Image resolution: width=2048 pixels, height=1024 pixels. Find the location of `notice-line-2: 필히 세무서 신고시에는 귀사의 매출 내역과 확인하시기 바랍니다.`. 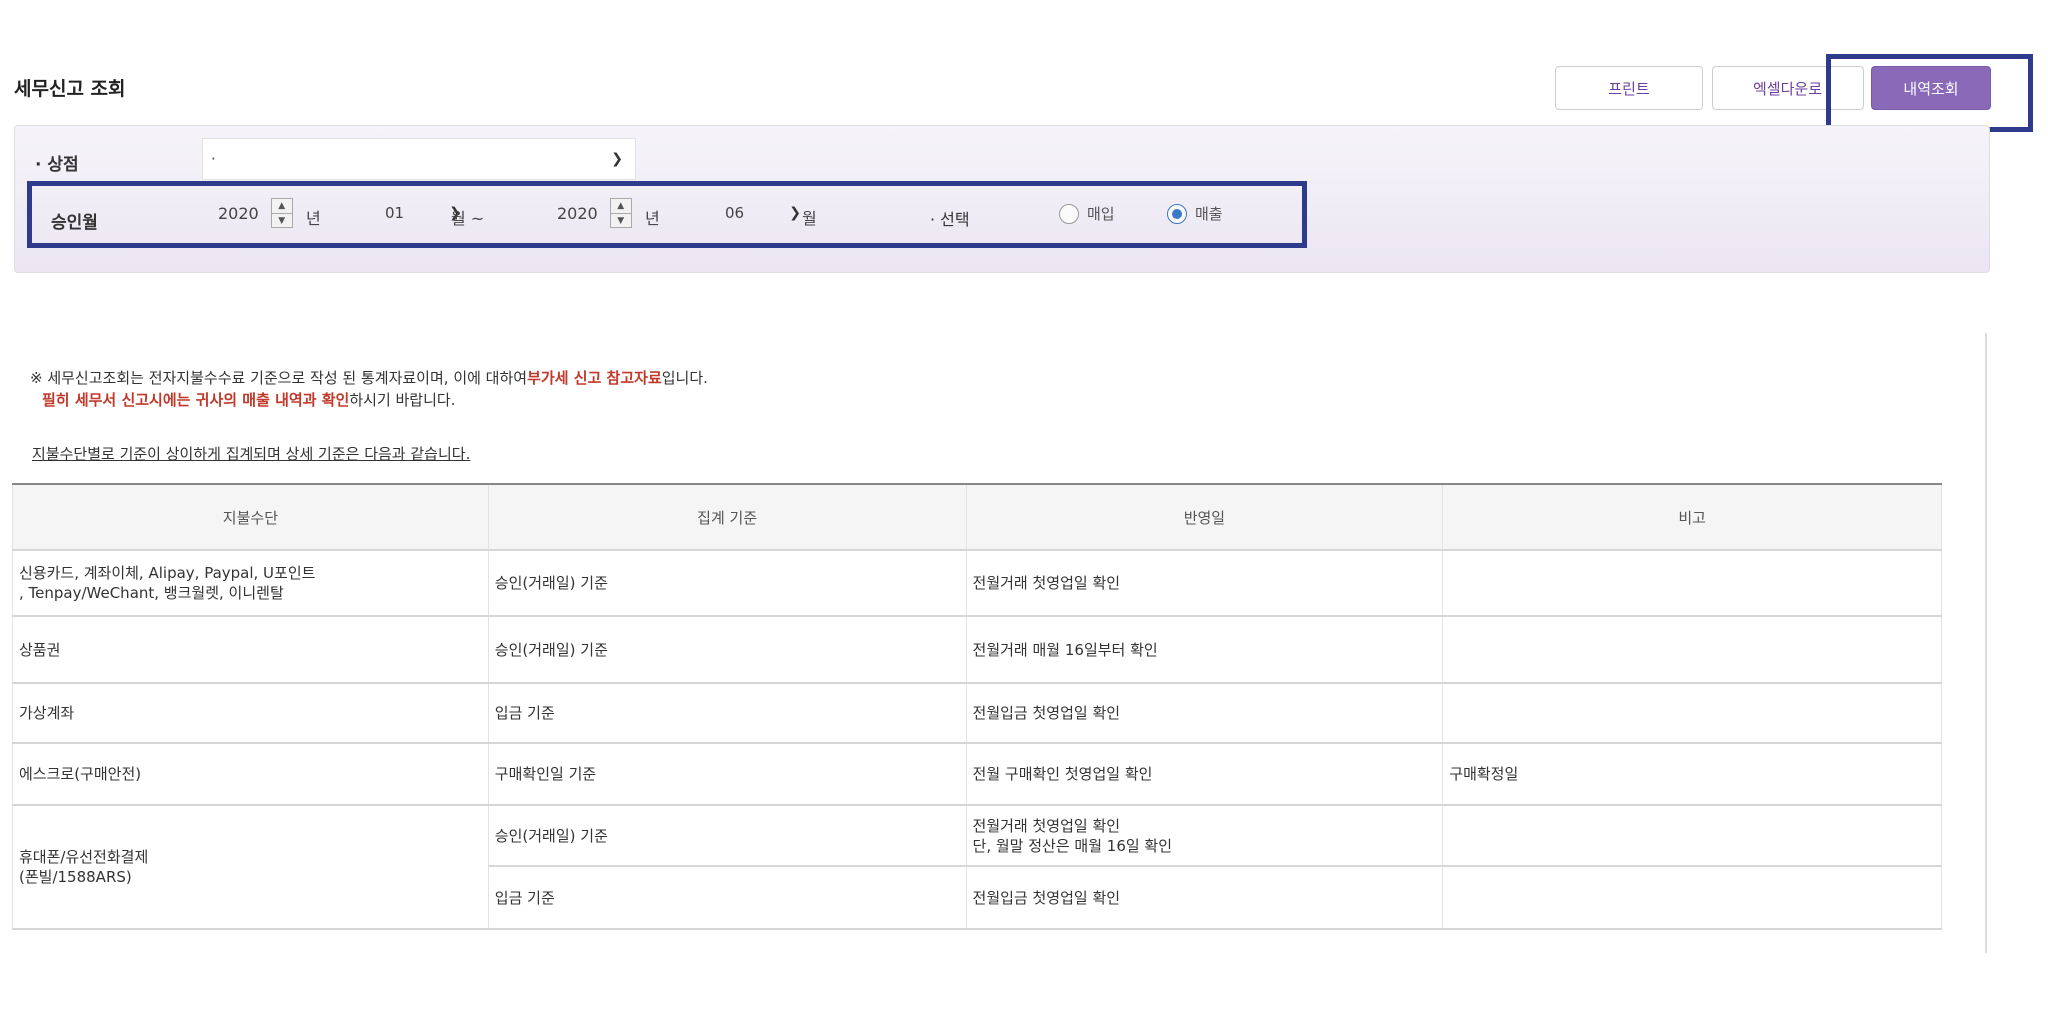

notice-line-2: 필히 세무서 신고시에는 귀사의 매출 내역과 확인하시기 바랍니다. is located at coordinates (248, 399).